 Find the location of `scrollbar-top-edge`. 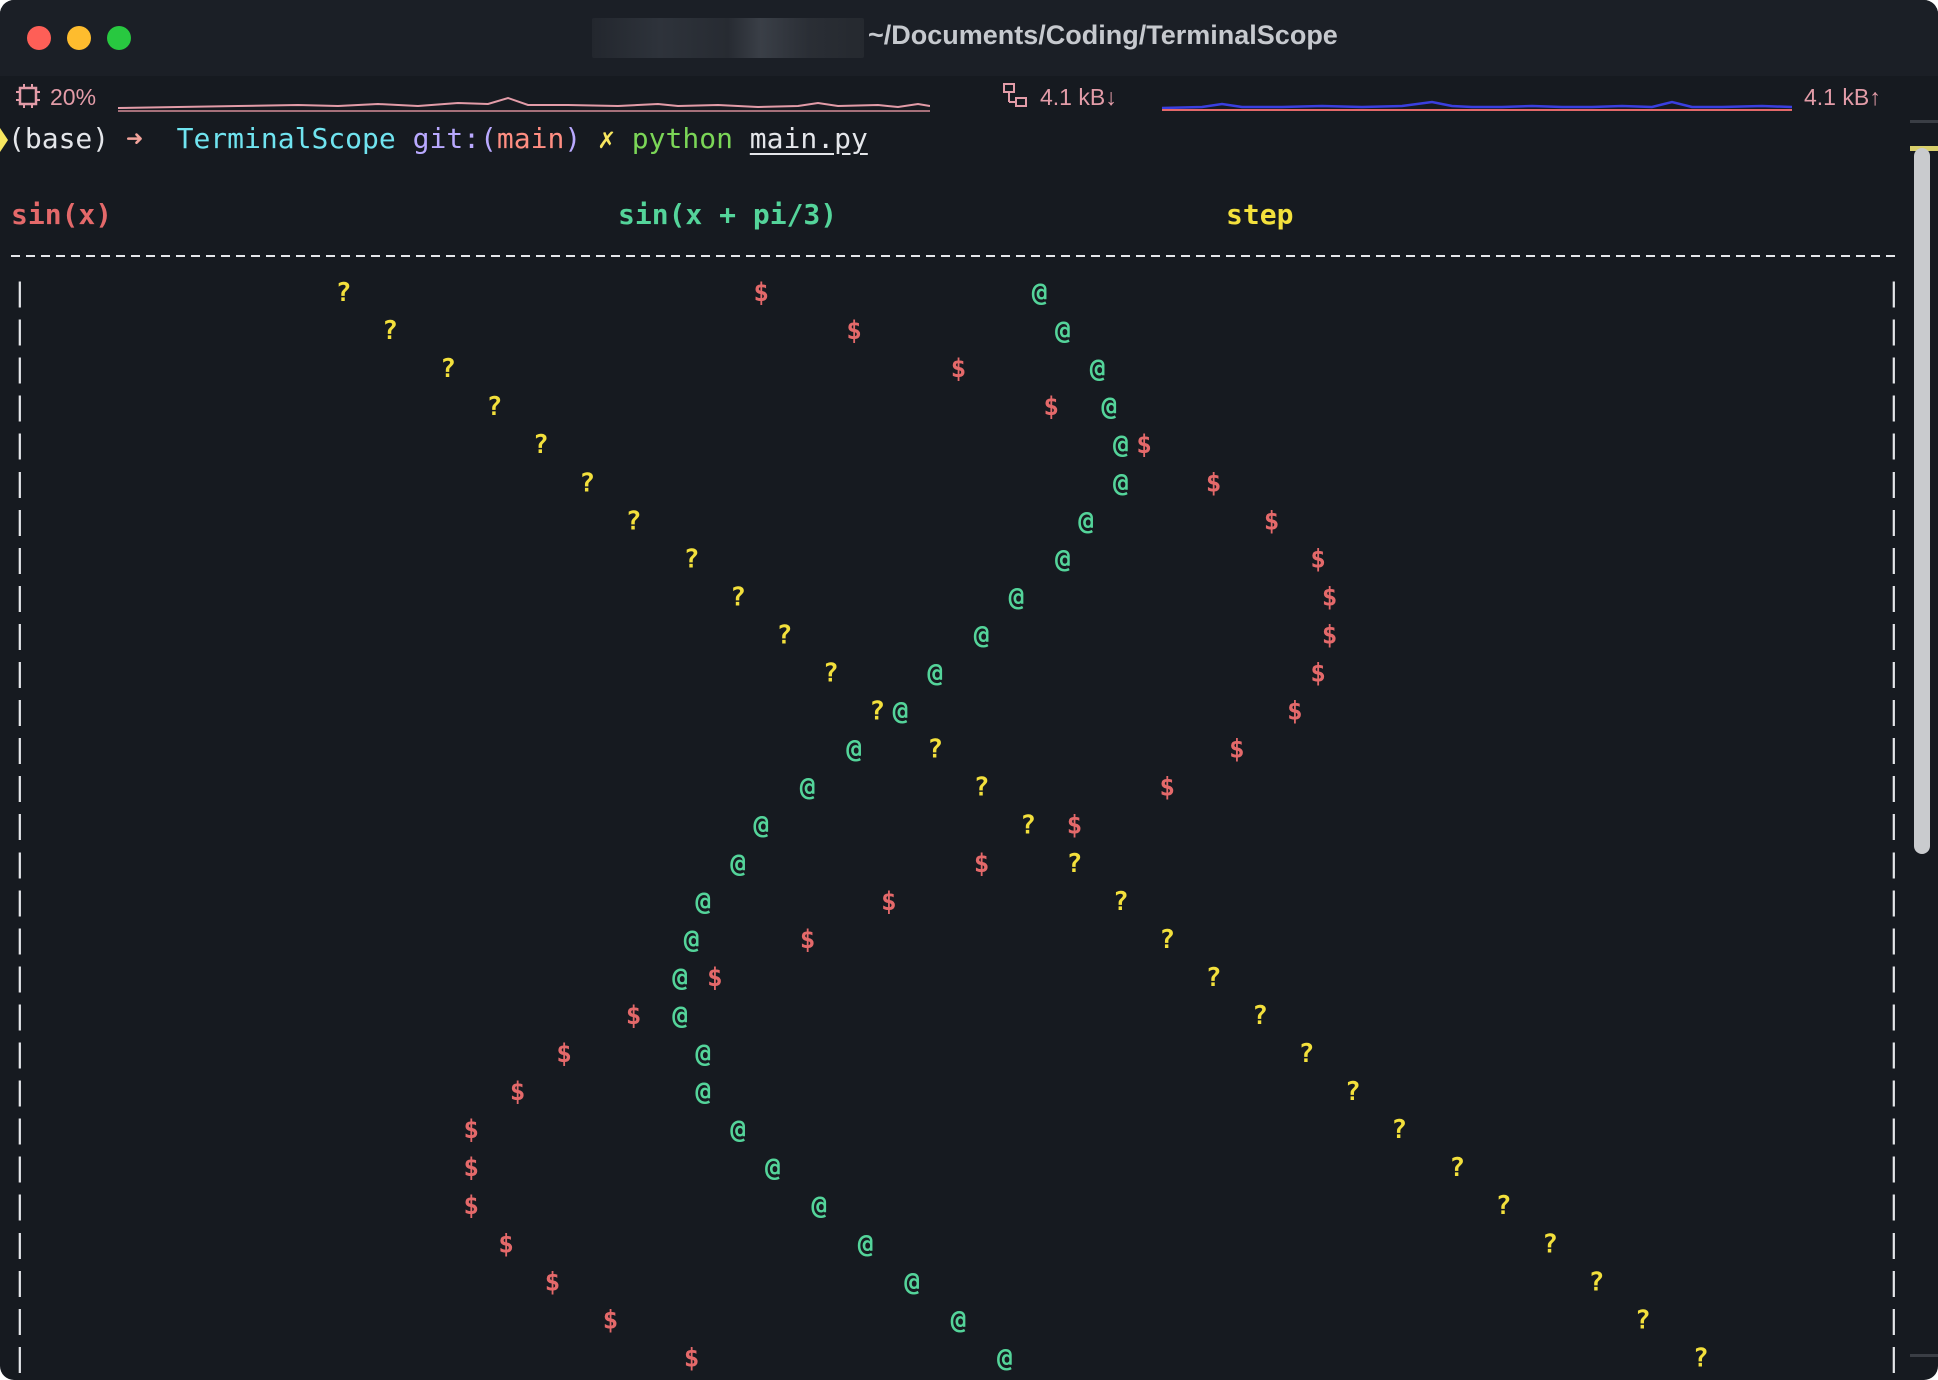

scrollbar-top-edge is located at coordinates (1924, 121).